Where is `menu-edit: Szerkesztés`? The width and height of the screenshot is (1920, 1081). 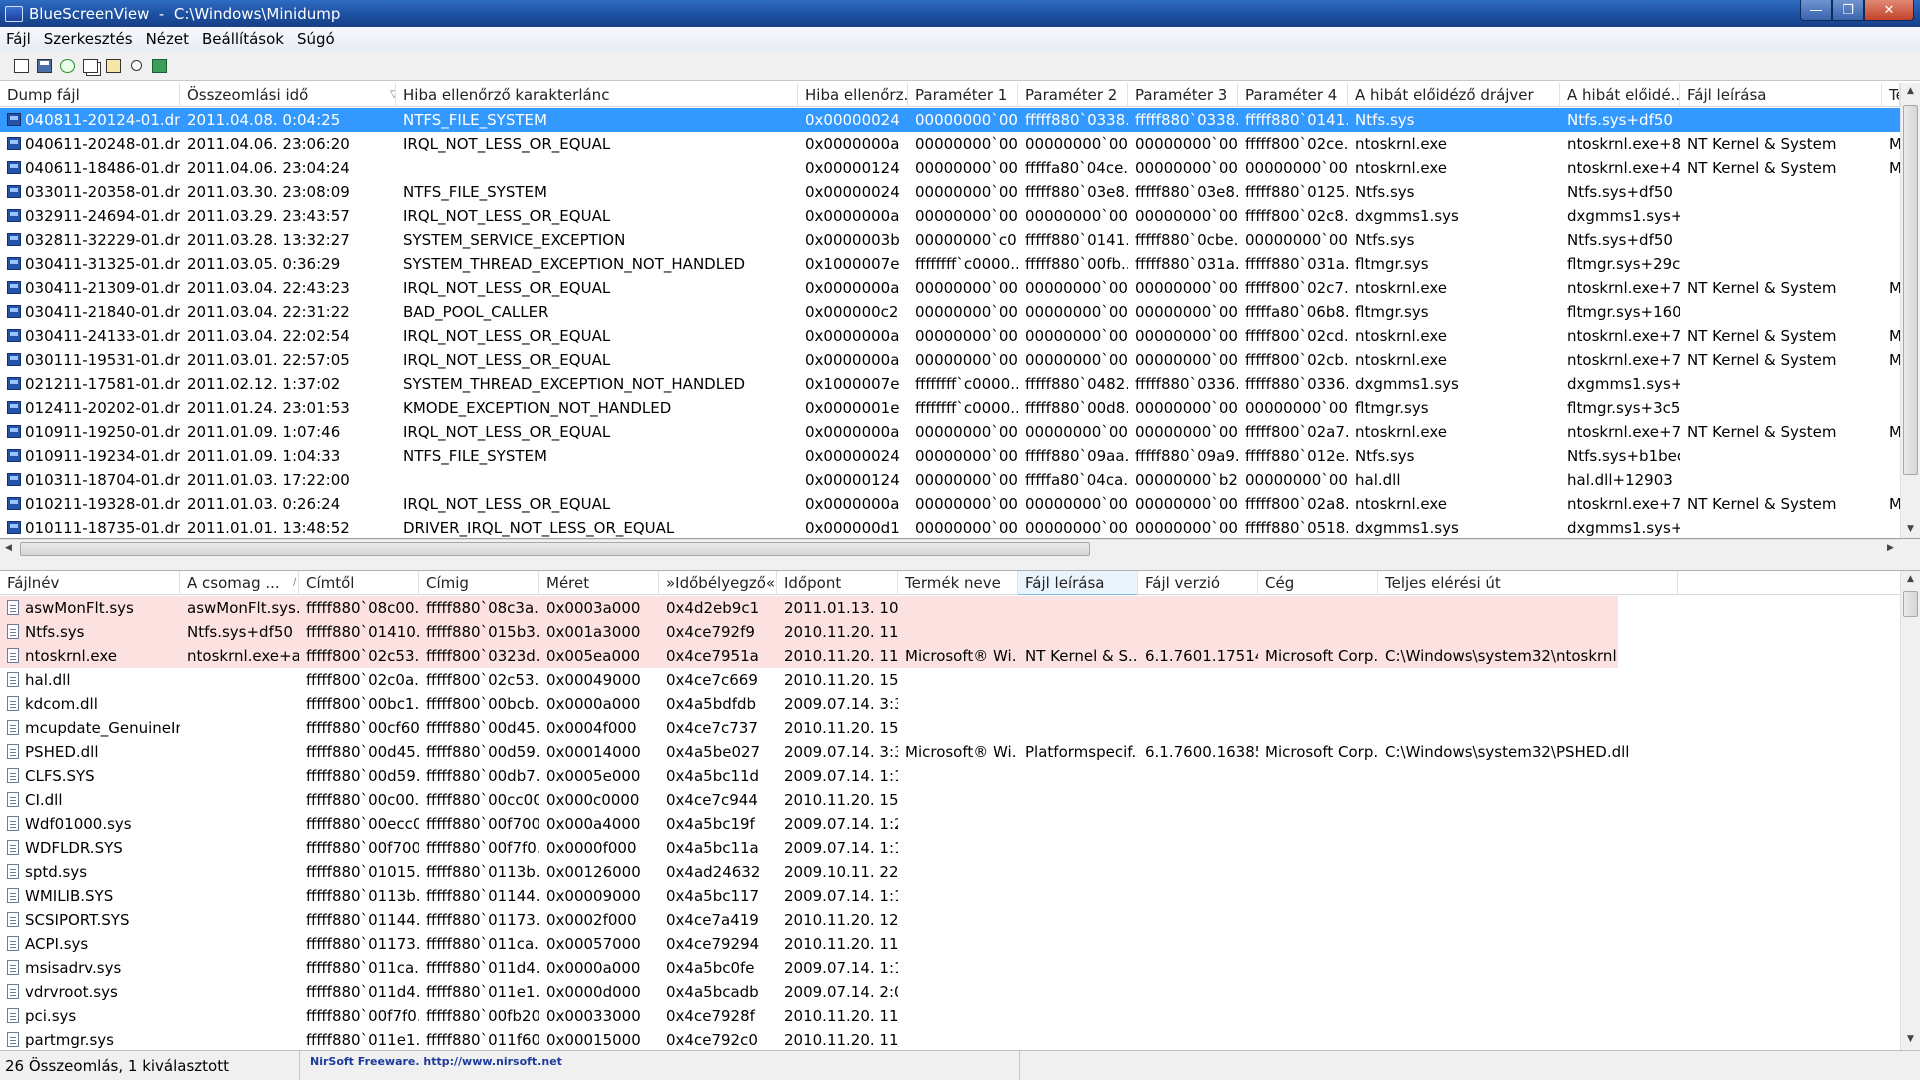 menu-edit: Szerkesztés is located at coordinates (88, 39).